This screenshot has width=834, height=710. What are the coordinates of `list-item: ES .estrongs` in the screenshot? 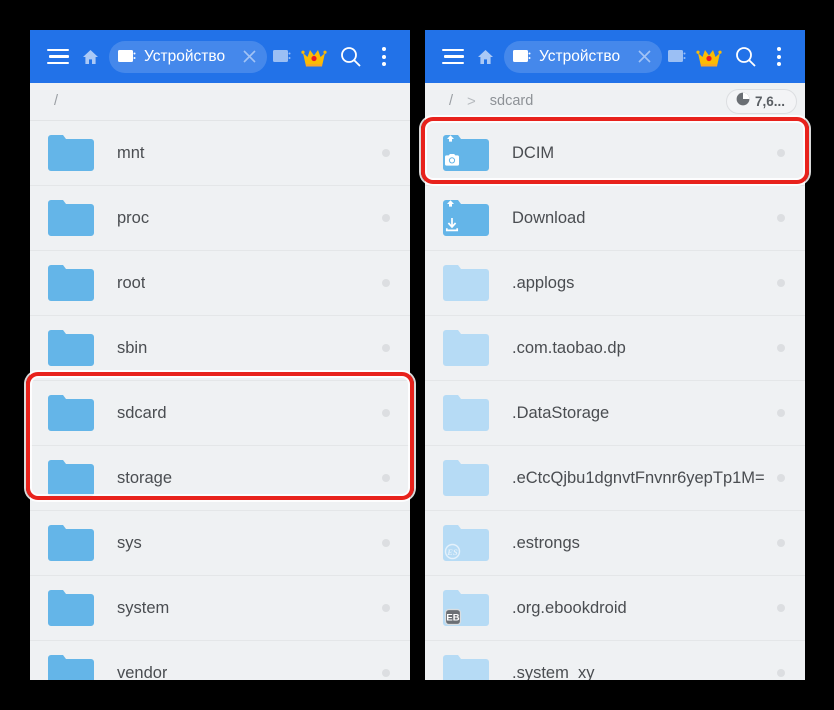 It's located at (615, 543).